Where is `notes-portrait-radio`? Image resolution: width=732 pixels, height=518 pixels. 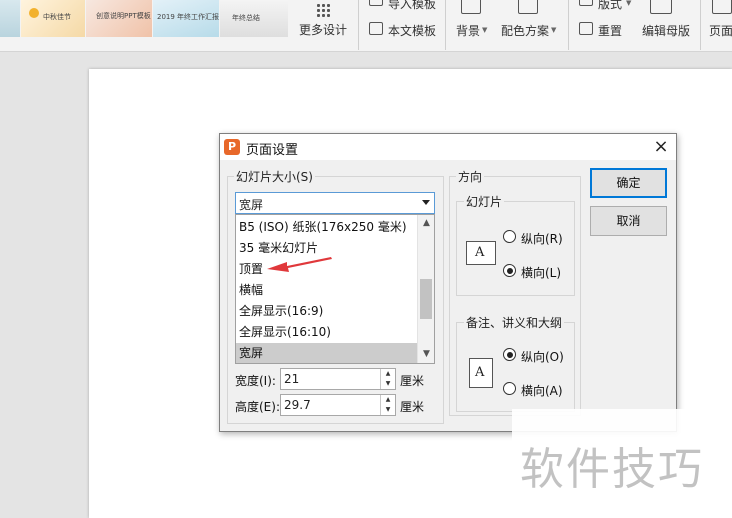 notes-portrait-radio is located at coordinates (509, 354).